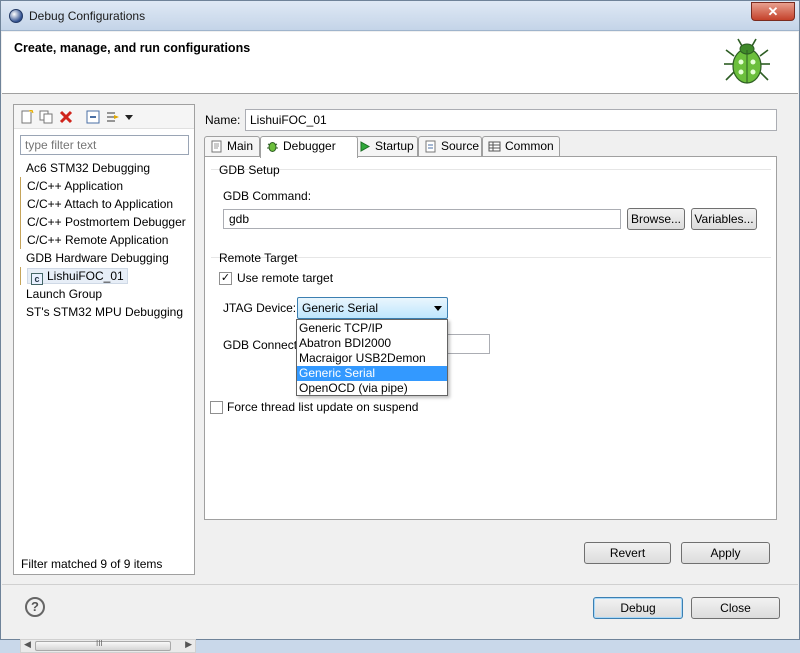 Image resolution: width=800 pixels, height=653 pixels. I want to click on tab-startup: Startup, so click(385, 146).